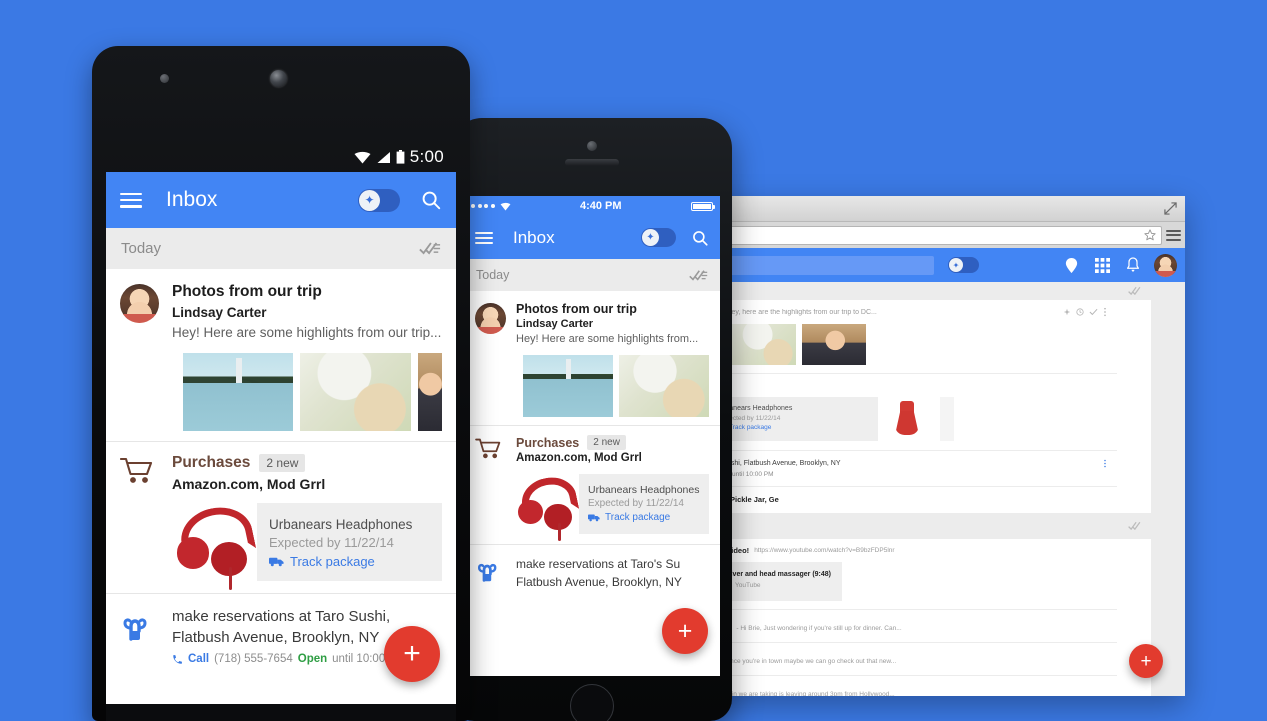 The image size is (1267, 721). What do you see at coordinates (312, 659) in the screenshot?
I see `open-status: Open` at bounding box center [312, 659].